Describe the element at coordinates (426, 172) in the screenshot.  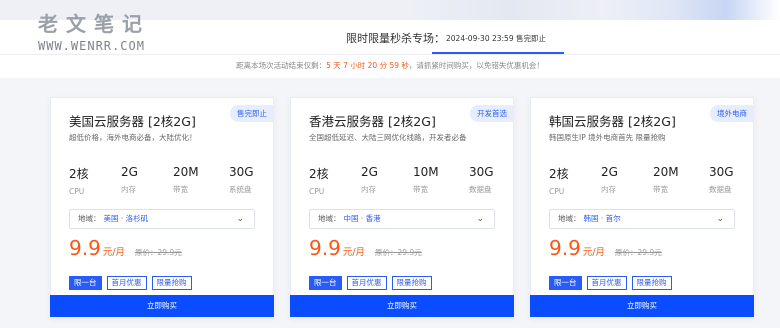
I see `spec-value: 10M` at that location.